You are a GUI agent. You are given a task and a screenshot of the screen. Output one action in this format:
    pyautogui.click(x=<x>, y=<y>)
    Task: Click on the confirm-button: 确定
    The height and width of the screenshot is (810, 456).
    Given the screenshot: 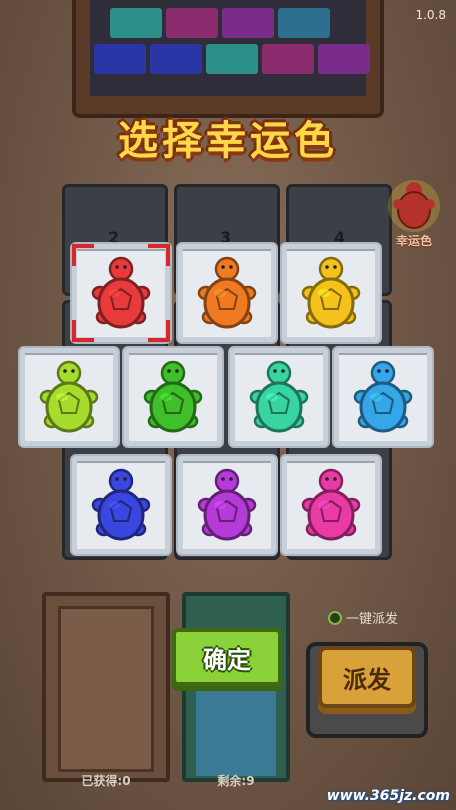 What is the action you would take?
    pyautogui.click(x=227, y=657)
    